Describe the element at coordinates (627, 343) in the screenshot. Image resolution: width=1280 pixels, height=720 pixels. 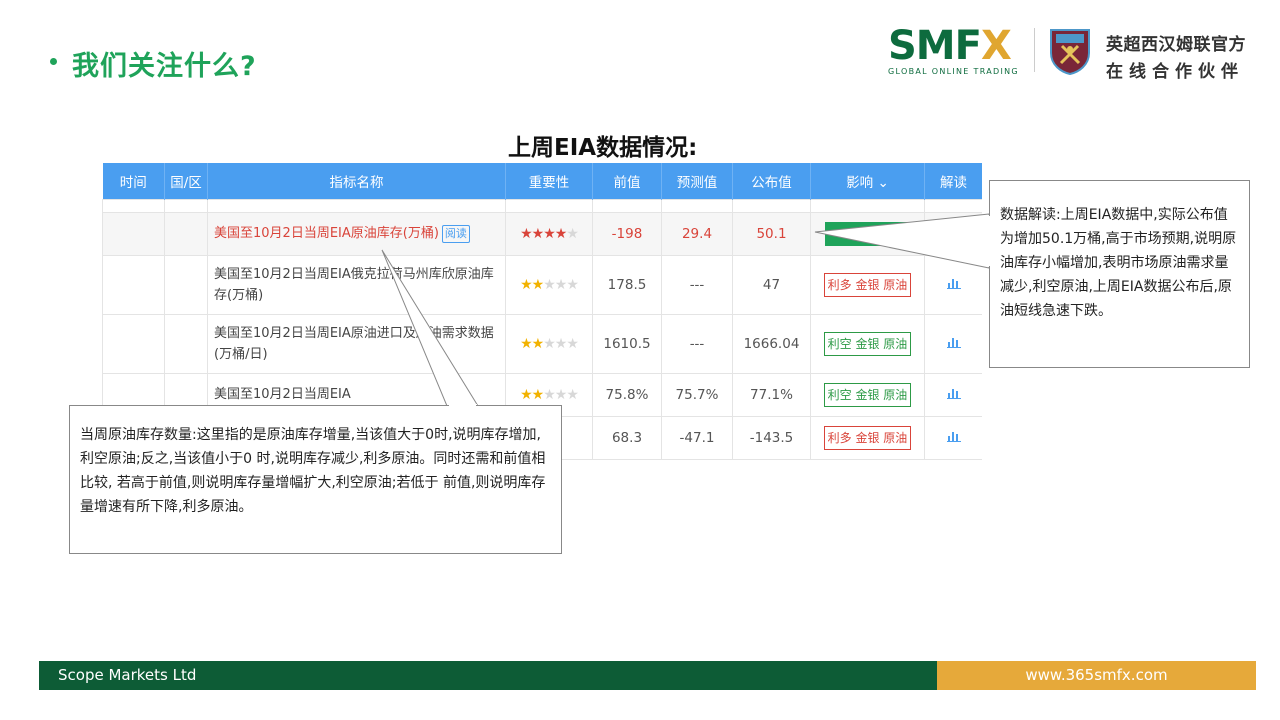
I see `previous-value: 1610.5` at that location.